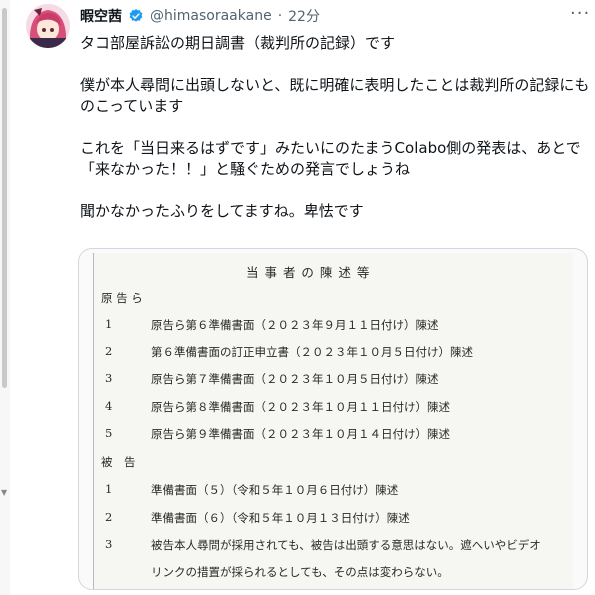 This screenshot has height=595, width=595. I want to click on document-margin-line, so click(93, 421).